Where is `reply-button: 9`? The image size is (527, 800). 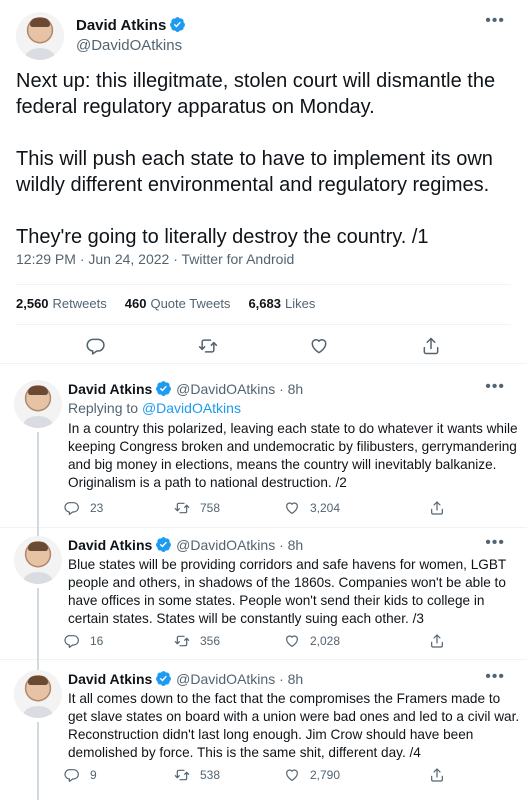 reply-button: 9 is located at coordinates (119, 775).